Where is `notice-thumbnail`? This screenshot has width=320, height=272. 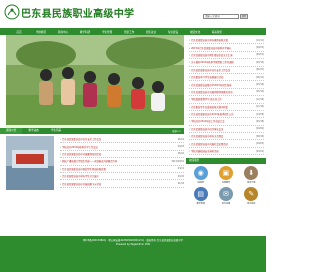 notice-thumbnail is located at coordinates (30, 163).